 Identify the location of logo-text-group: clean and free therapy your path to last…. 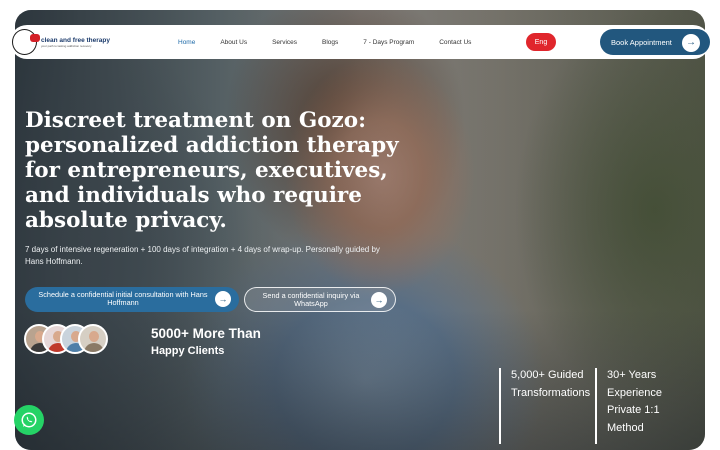
(75, 42).